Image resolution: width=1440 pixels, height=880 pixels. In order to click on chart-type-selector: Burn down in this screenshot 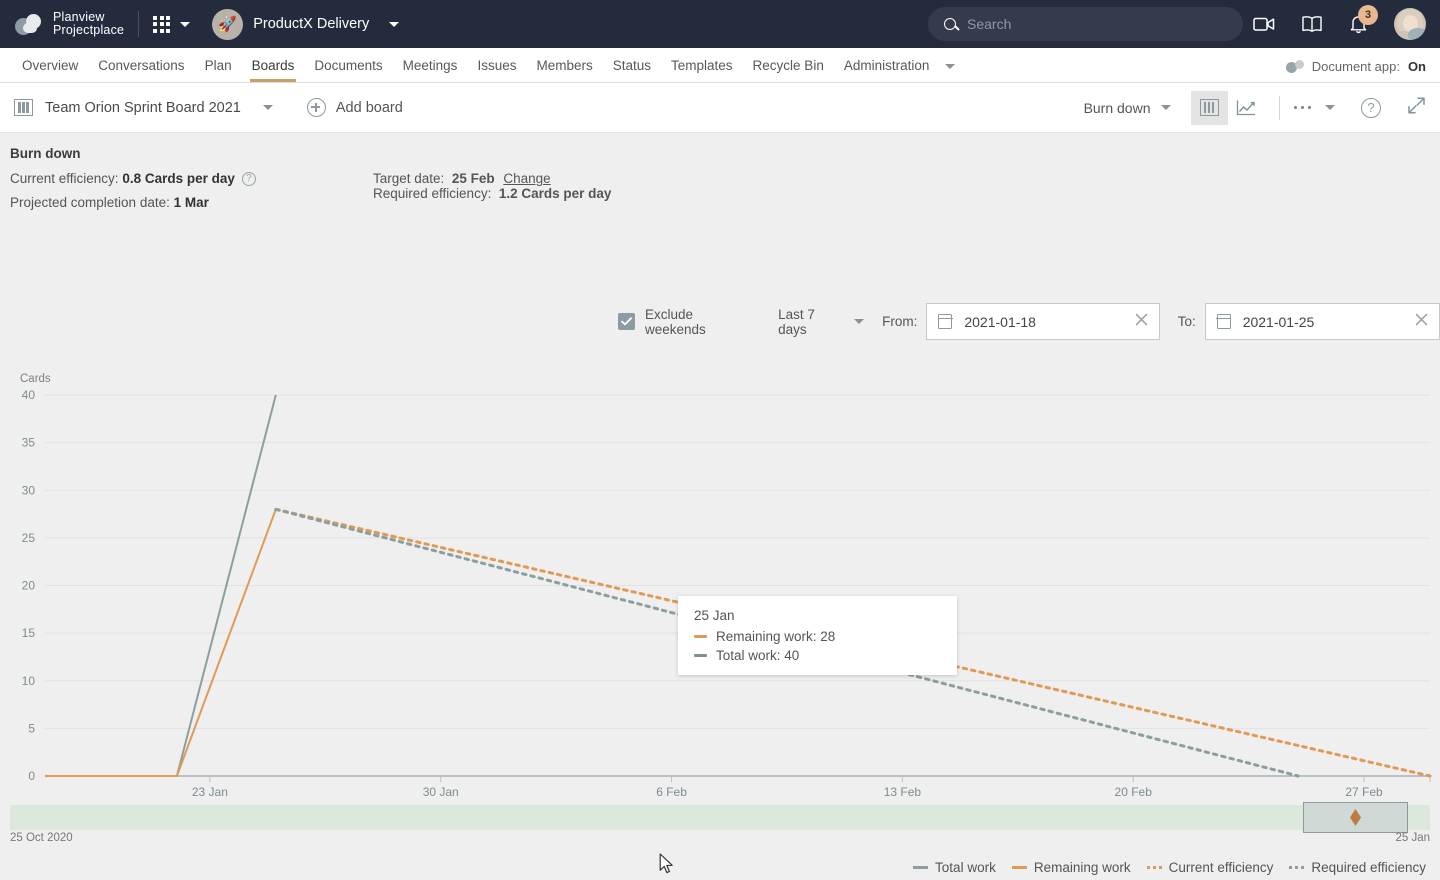, I will do `click(1127, 108)`.